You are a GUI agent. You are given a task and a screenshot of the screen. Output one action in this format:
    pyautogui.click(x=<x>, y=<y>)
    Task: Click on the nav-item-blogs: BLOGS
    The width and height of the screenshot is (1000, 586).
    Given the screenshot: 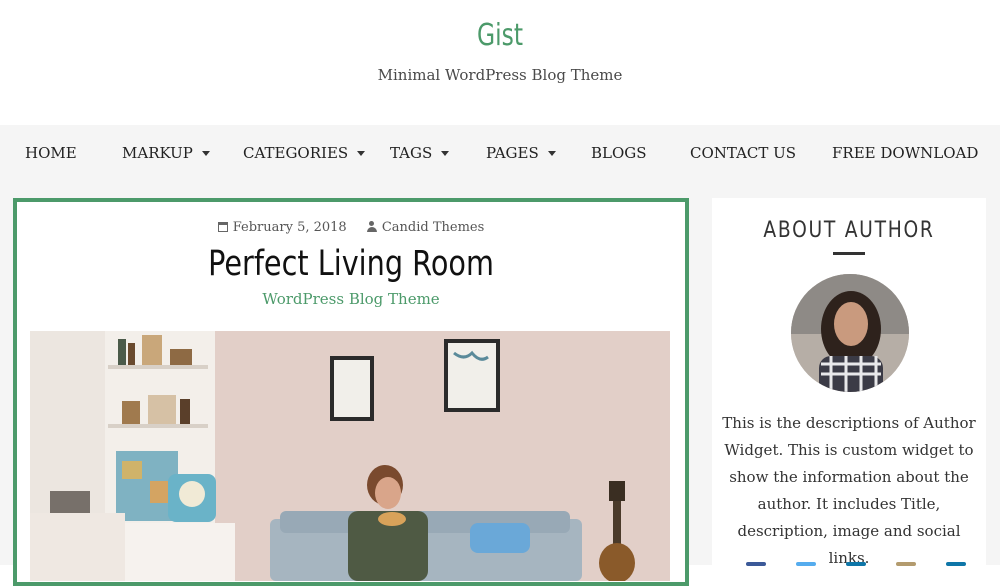 What is the action you would take?
    pyautogui.click(x=619, y=153)
    